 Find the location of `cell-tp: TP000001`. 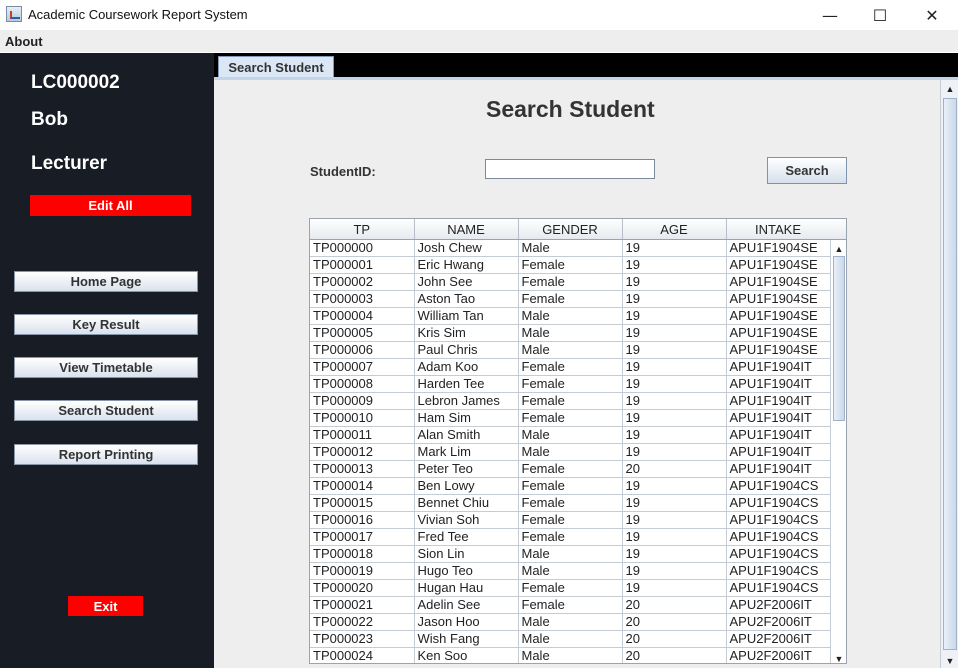

cell-tp: TP000001 is located at coordinates (362, 265).